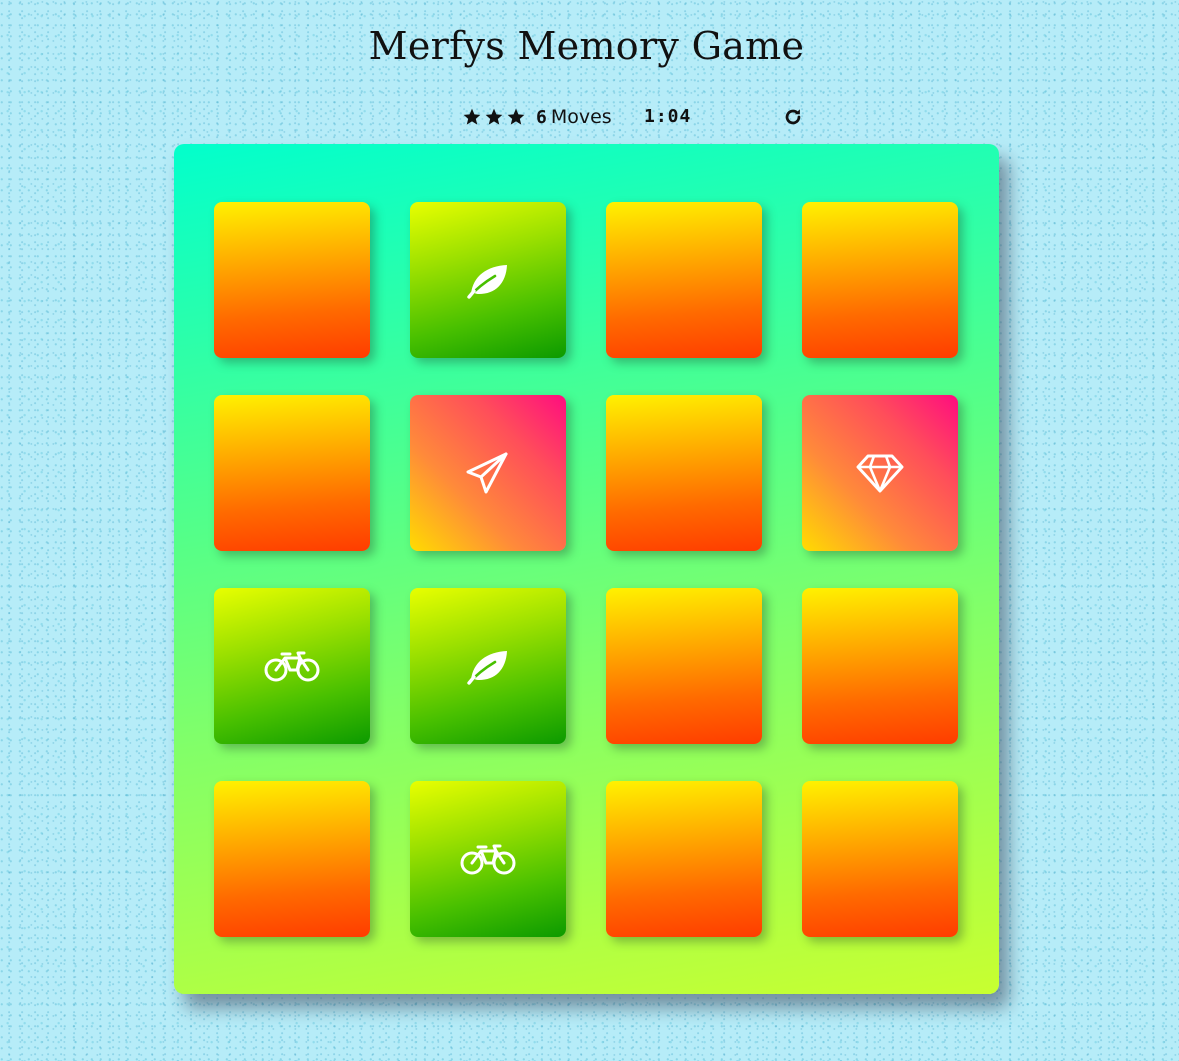 The height and width of the screenshot is (1061, 1179). What do you see at coordinates (541, 117) in the screenshot?
I see `moves-count: 6` at bounding box center [541, 117].